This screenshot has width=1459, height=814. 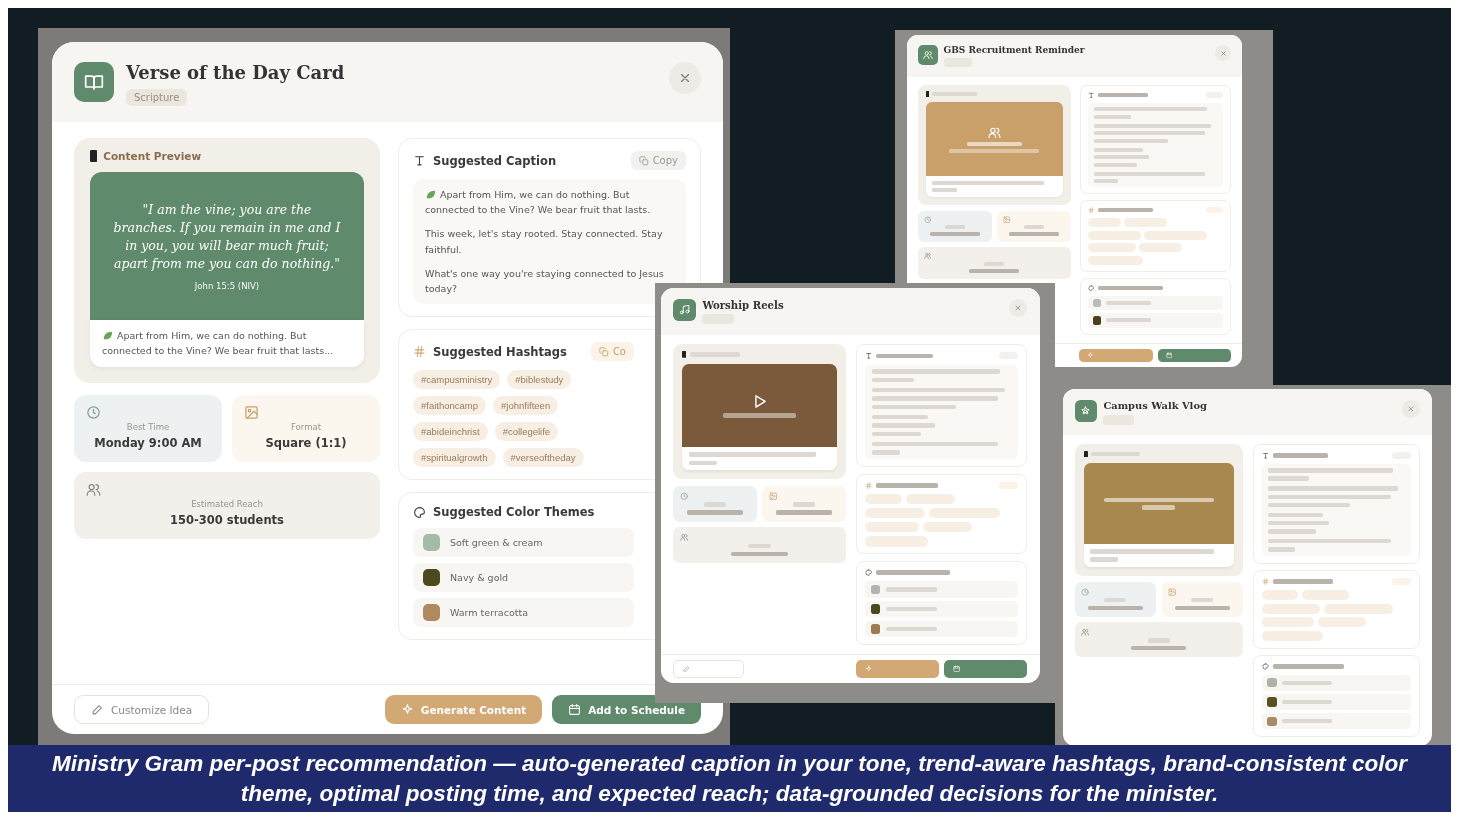 I want to click on stat-label: Format, so click(x=306, y=427).